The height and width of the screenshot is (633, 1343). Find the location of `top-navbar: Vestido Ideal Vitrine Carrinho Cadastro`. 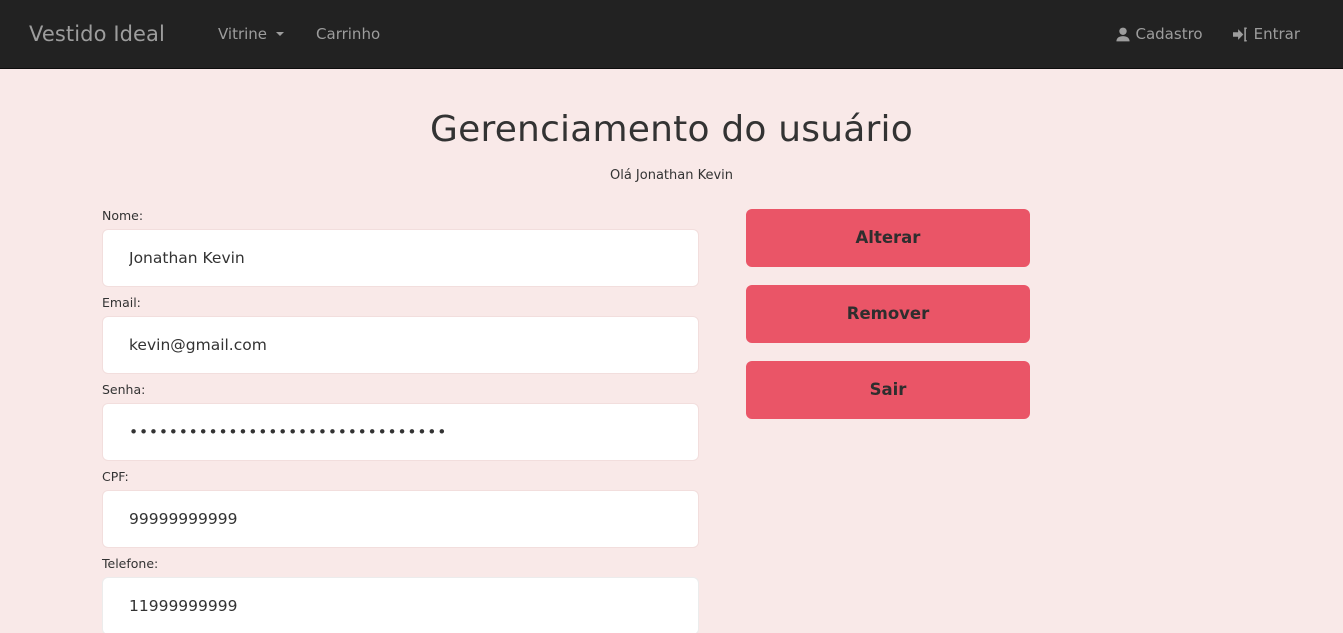

top-navbar: Vestido Ideal Vitrine Carrinho Cadastro is located at coordinates (671, 34).